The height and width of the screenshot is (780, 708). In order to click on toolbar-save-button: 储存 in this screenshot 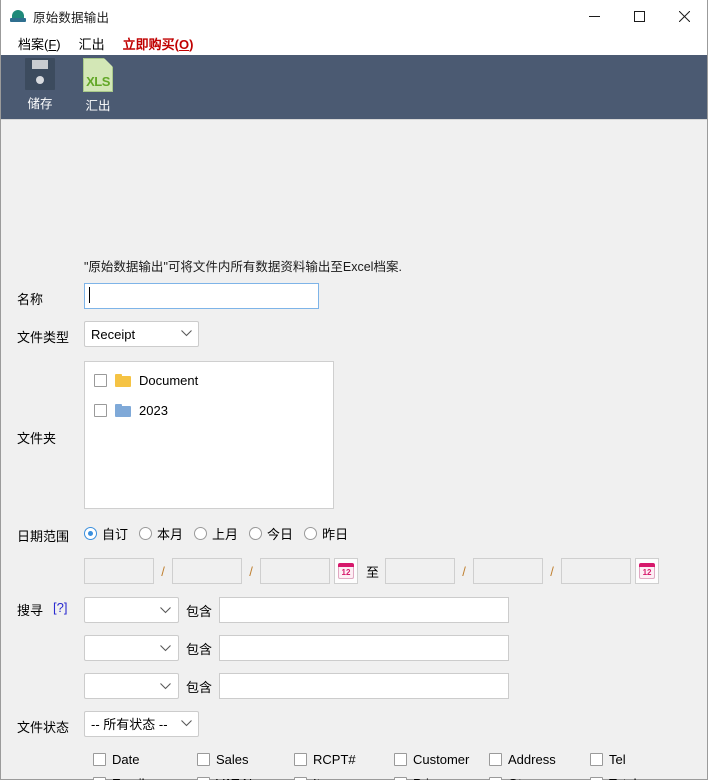, I will do `click(40, 83)`.